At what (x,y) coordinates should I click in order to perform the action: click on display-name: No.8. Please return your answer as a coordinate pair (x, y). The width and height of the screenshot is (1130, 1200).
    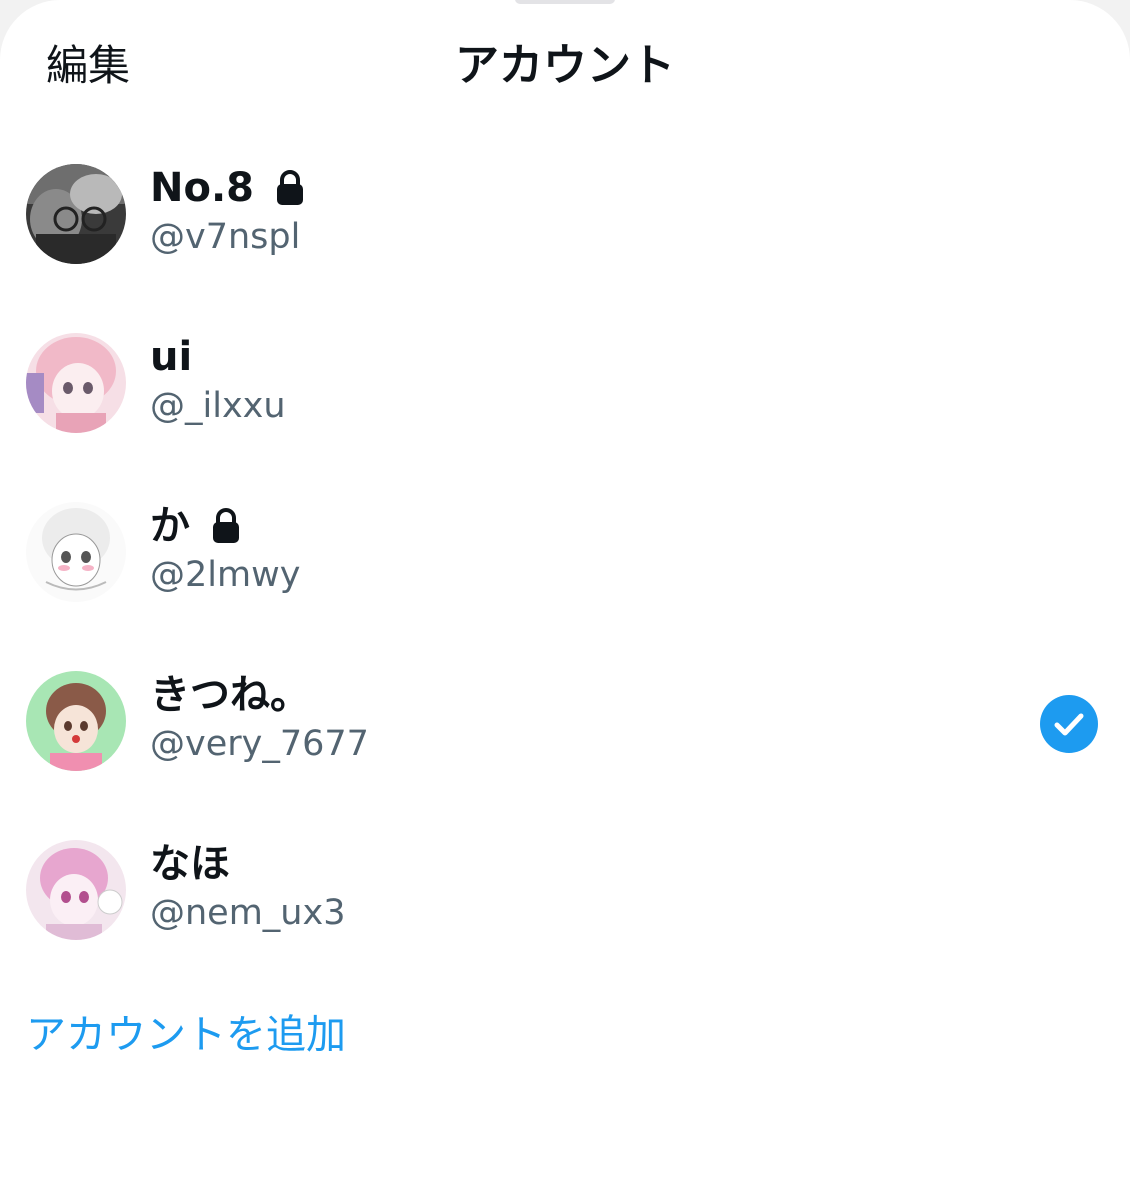
    Looking at the image, I should click on (202, 188).